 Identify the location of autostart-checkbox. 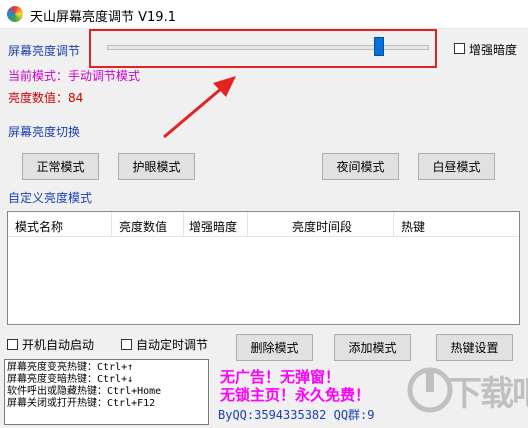
(12, 344).